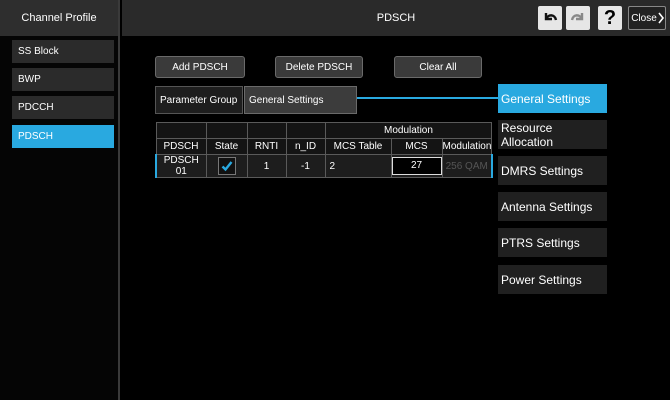 This screenshot has height=400, width=670. I want to click on sidebar-item-bwp: BWP, so click(63, 79).